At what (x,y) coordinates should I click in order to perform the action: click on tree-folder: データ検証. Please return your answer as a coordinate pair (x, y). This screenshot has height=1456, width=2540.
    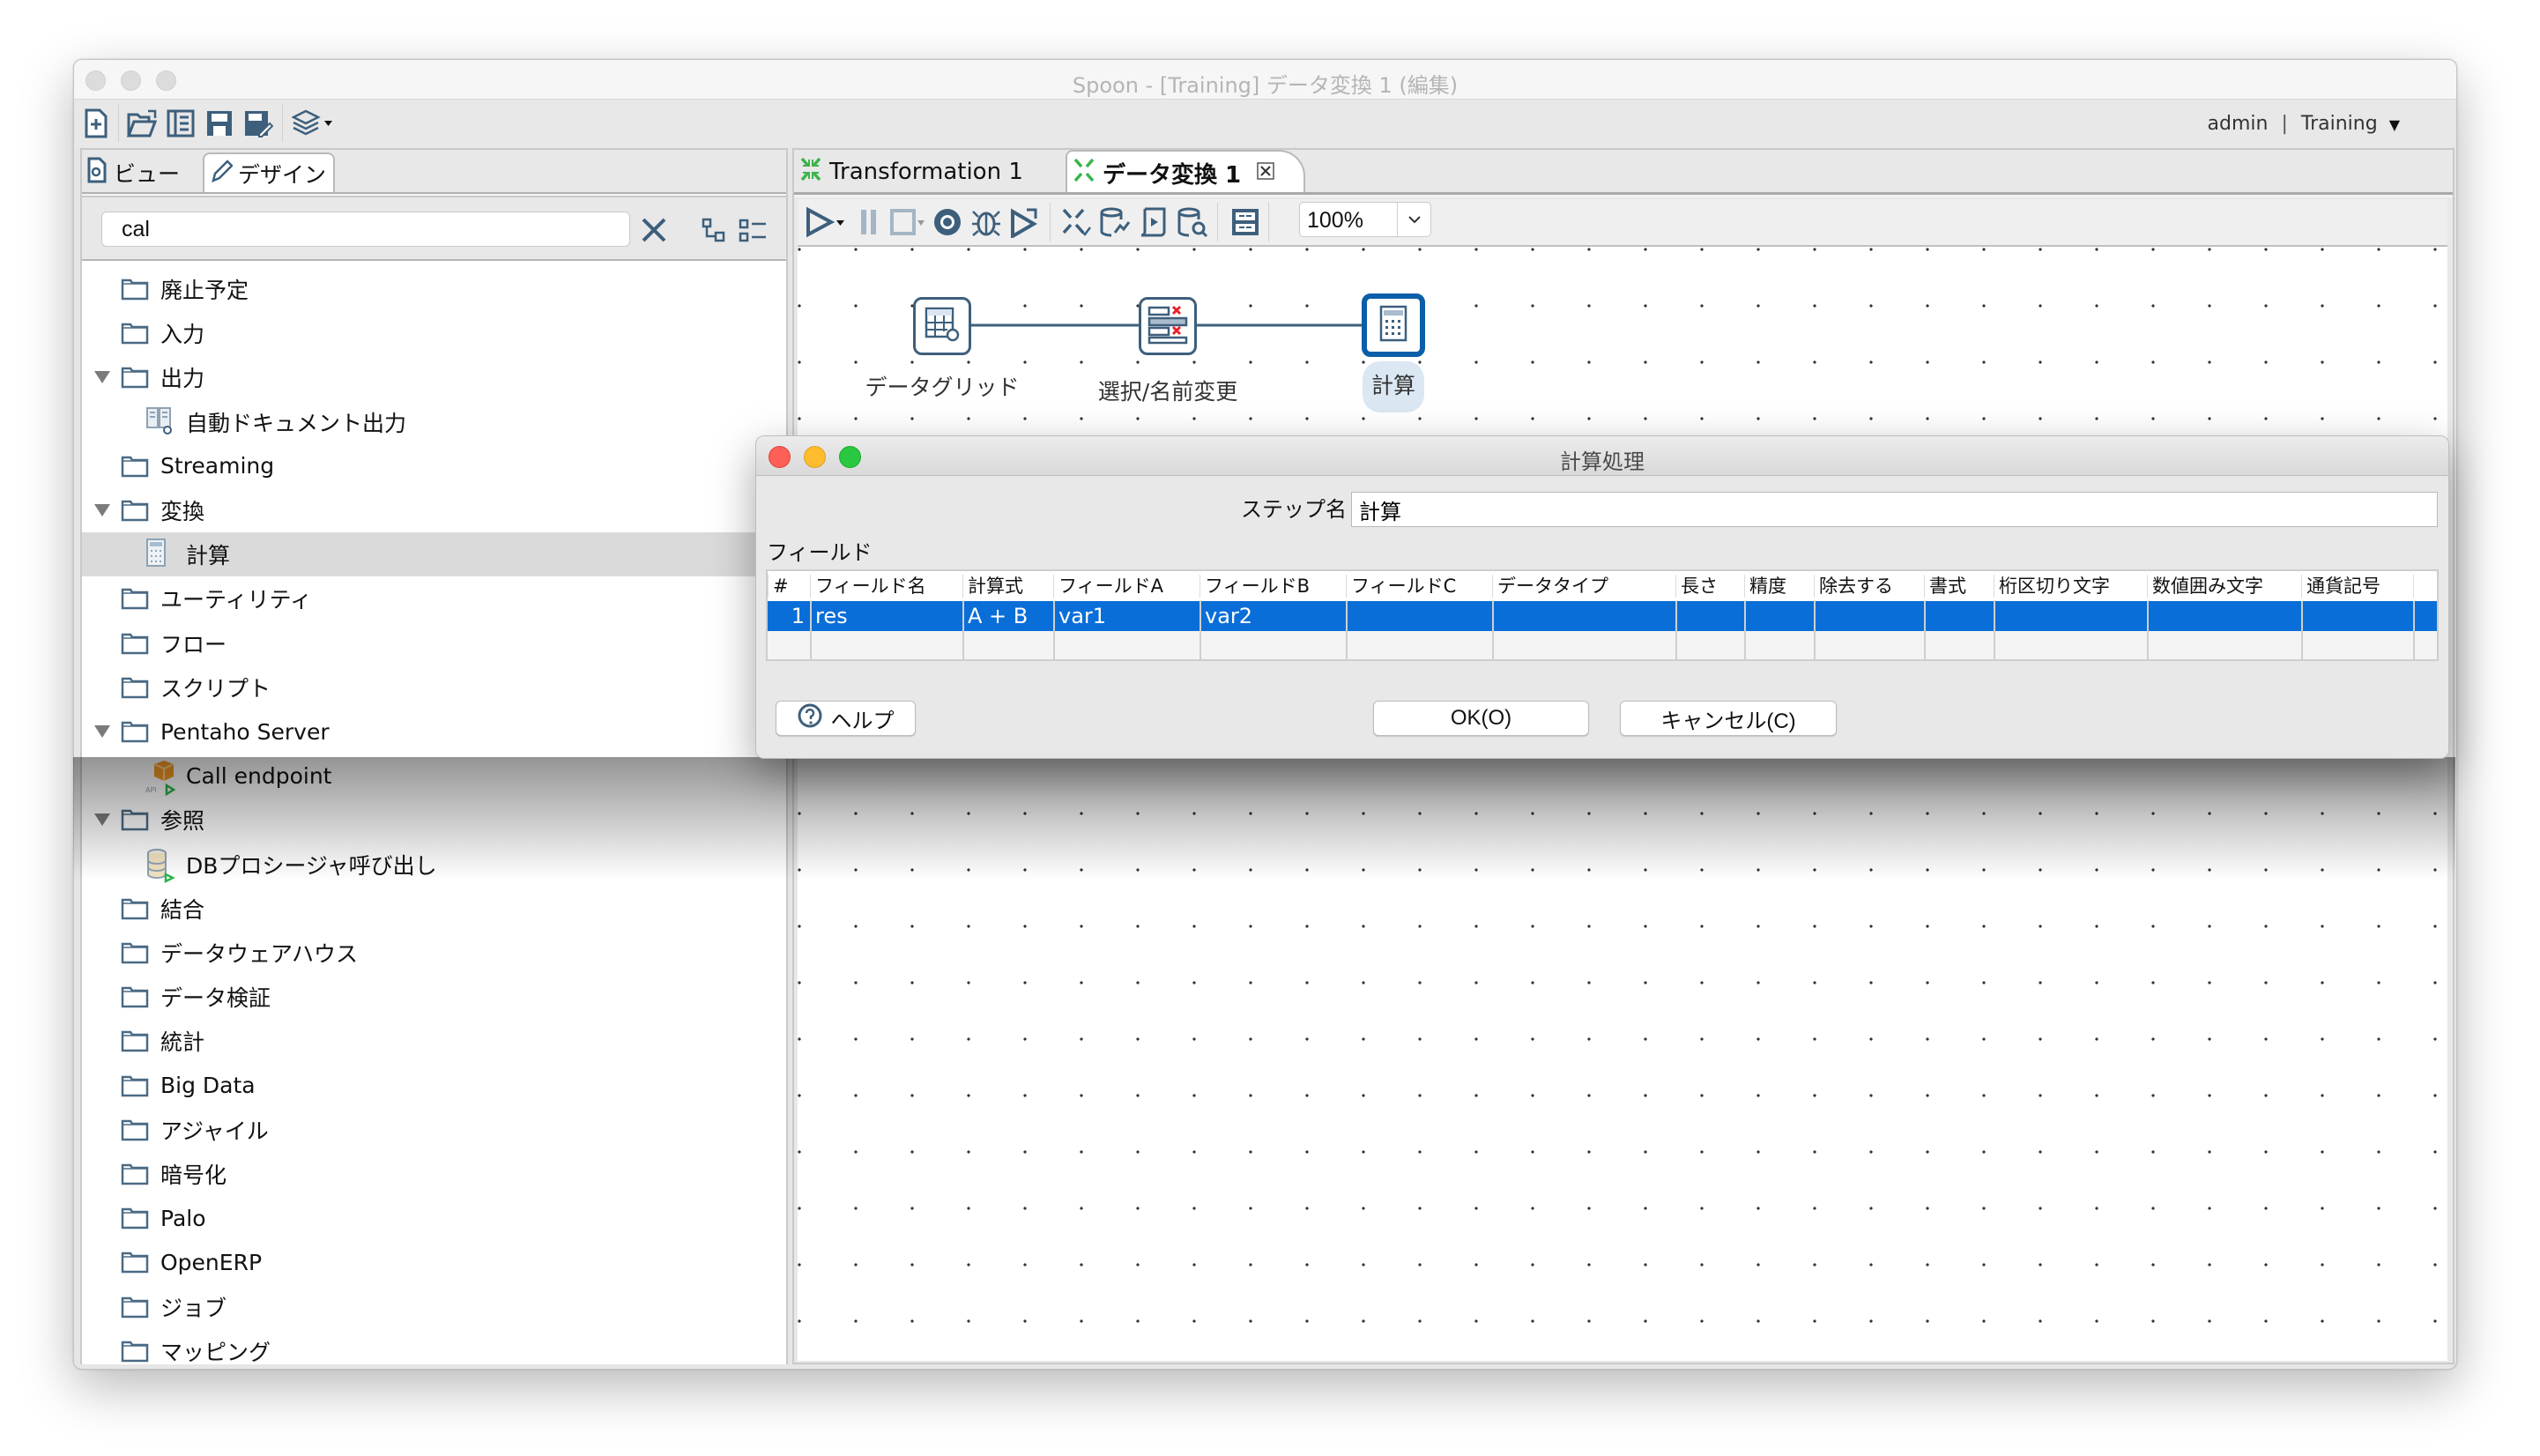
    Looking at the image, I should click on (434, 997).